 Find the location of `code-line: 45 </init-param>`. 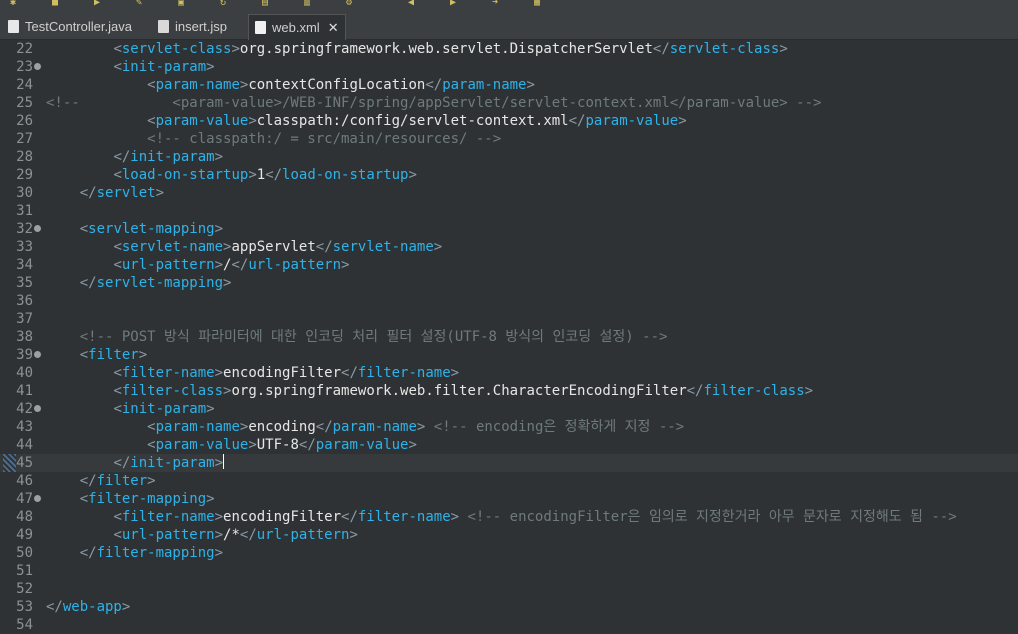

code-line: 45 </init-param> is located at coordinates (509, 463).